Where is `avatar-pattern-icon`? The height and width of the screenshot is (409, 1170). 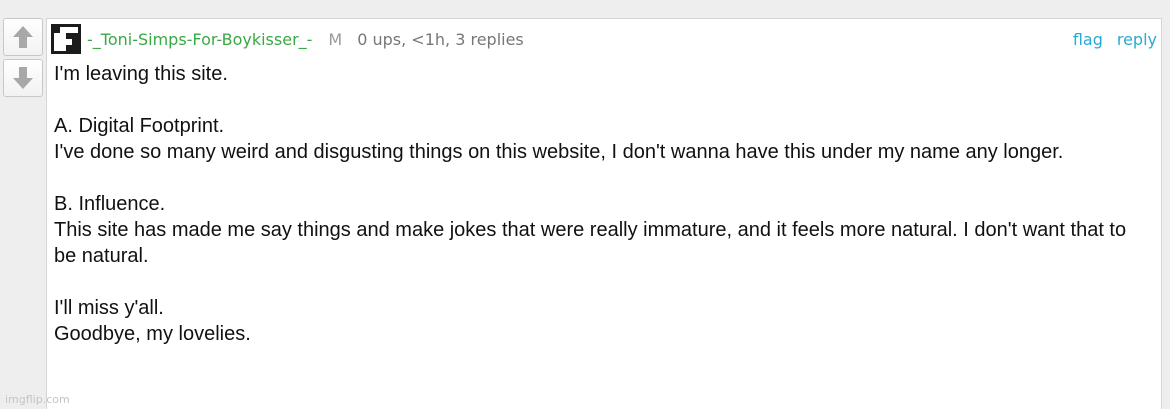 avatar-pattern-icon is located at coordinates (66, 39).